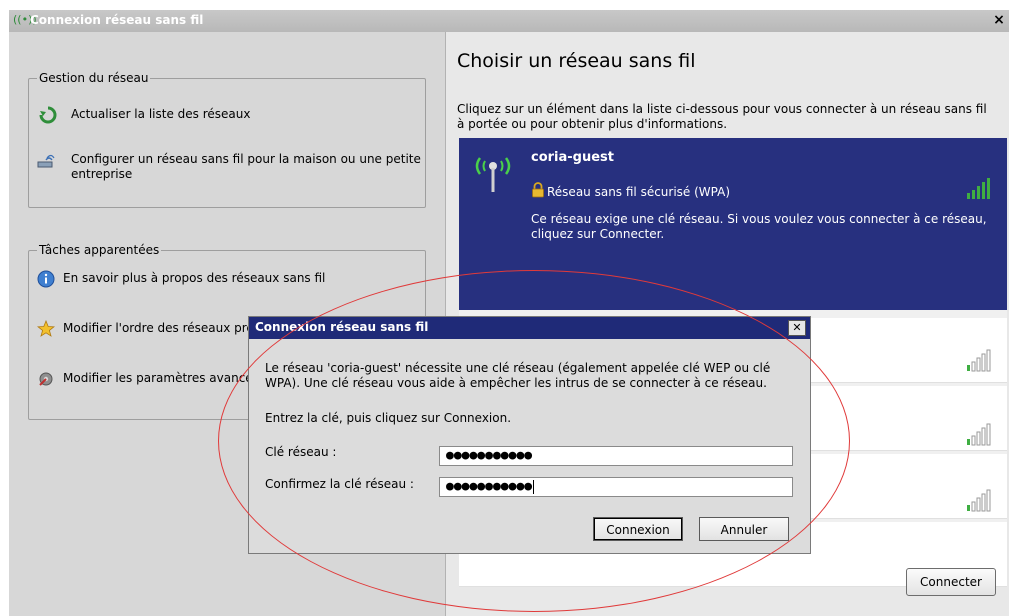  I want to click on network-key-label: Clé réseau :, so click(301, 452).